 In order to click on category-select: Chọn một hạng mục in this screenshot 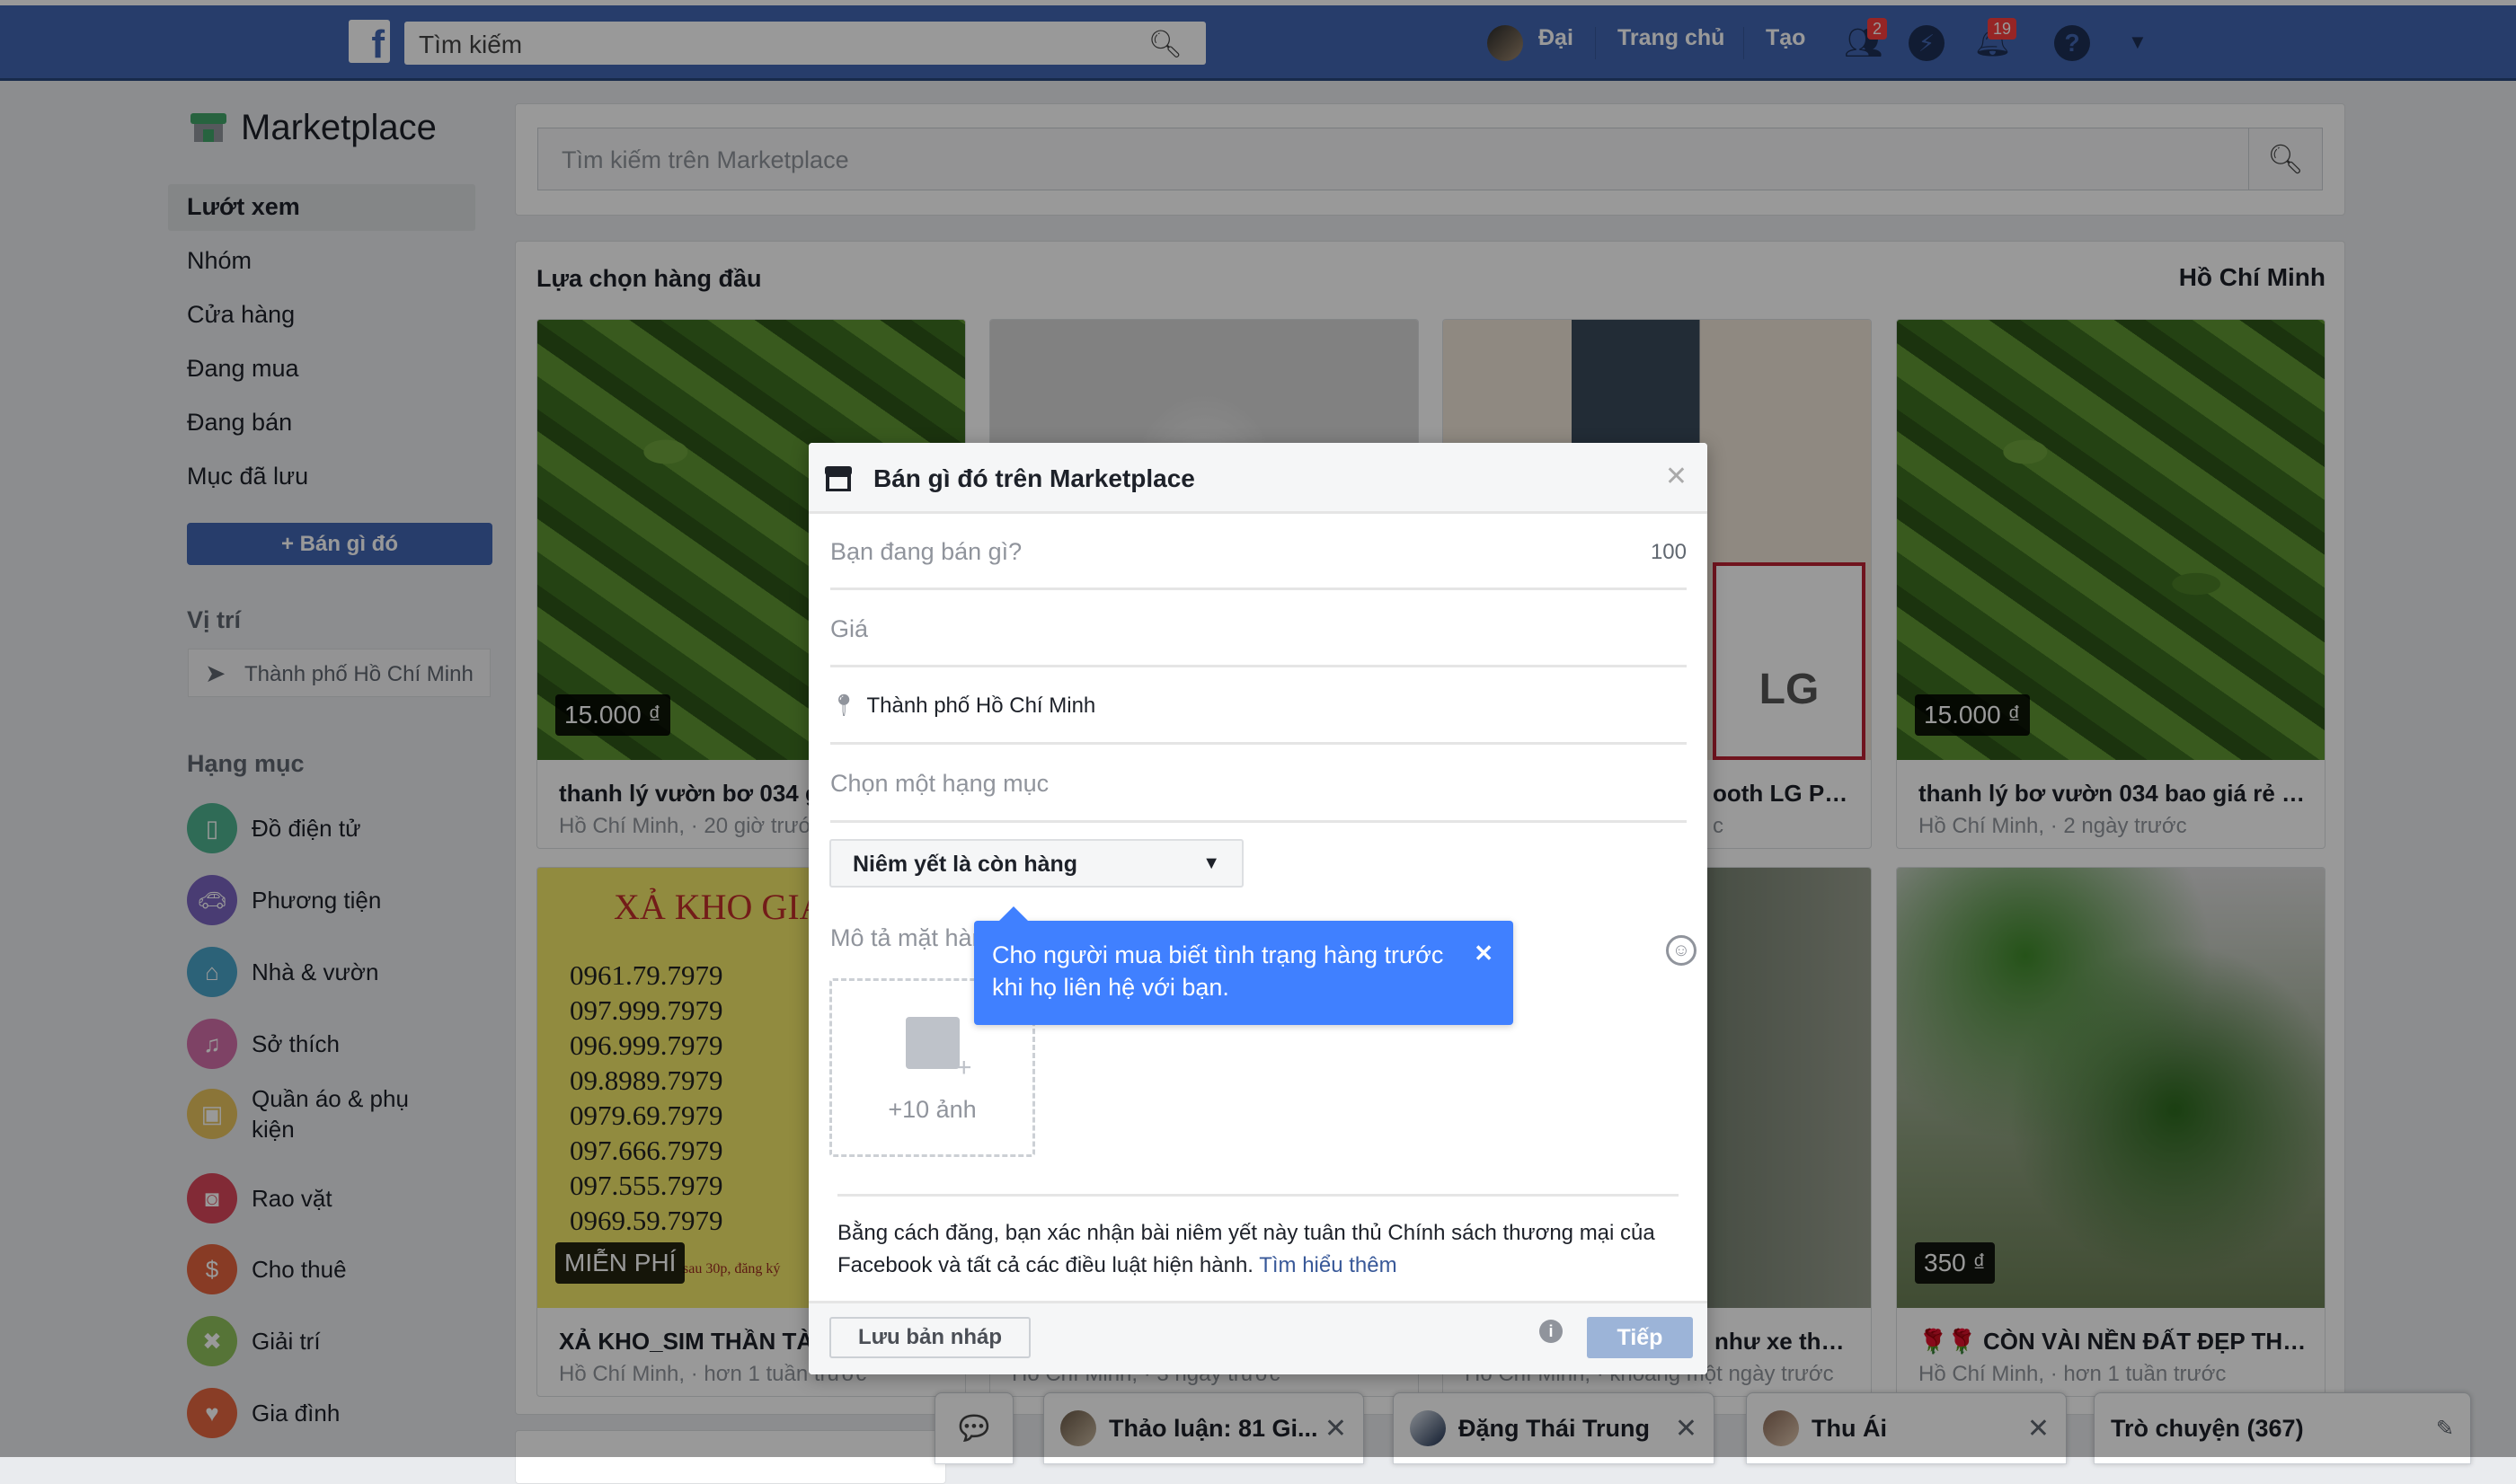, I will do `click(1258, 796)`.